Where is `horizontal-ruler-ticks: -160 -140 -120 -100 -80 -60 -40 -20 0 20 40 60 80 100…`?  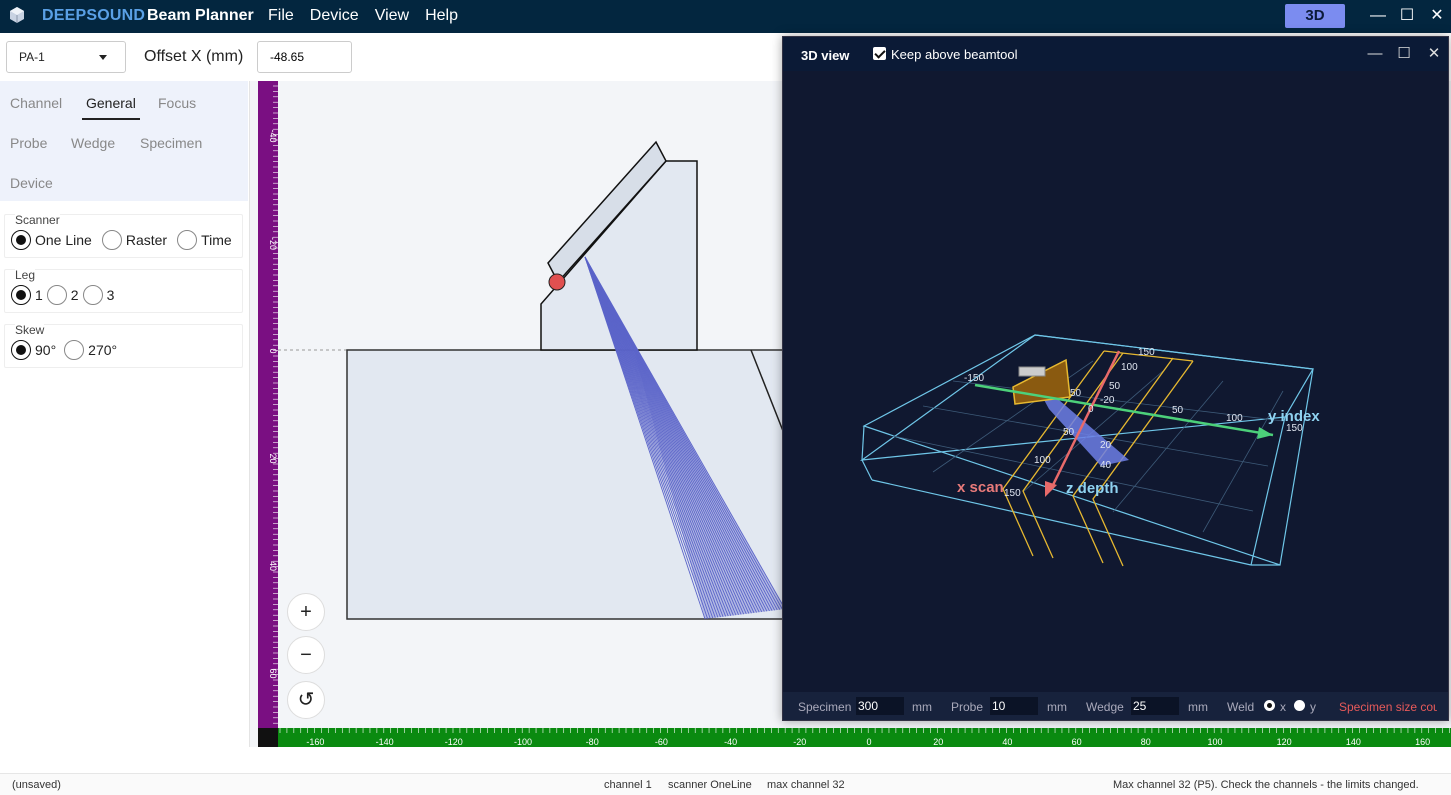
horizontal-ruler-ticks: -160 -140 -120 -100 -80 -60 -40 -20 0 20 40 60 80 100… is located at coordinates (864, 737).